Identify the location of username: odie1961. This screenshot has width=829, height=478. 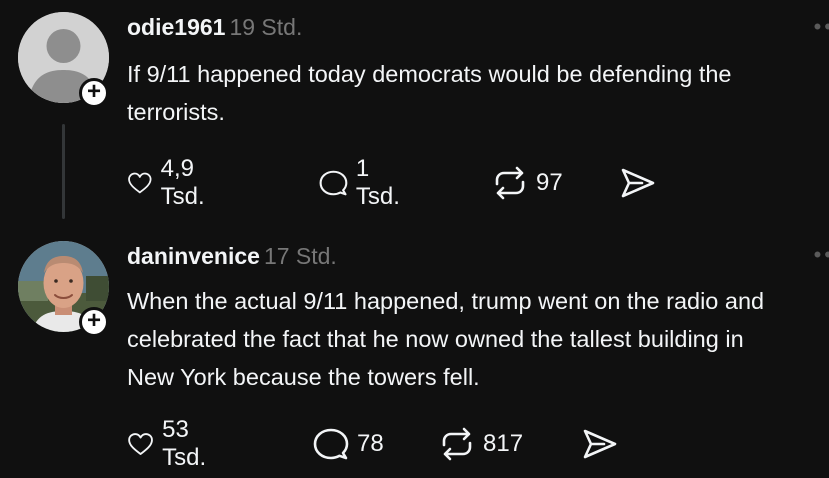
(176, 27).